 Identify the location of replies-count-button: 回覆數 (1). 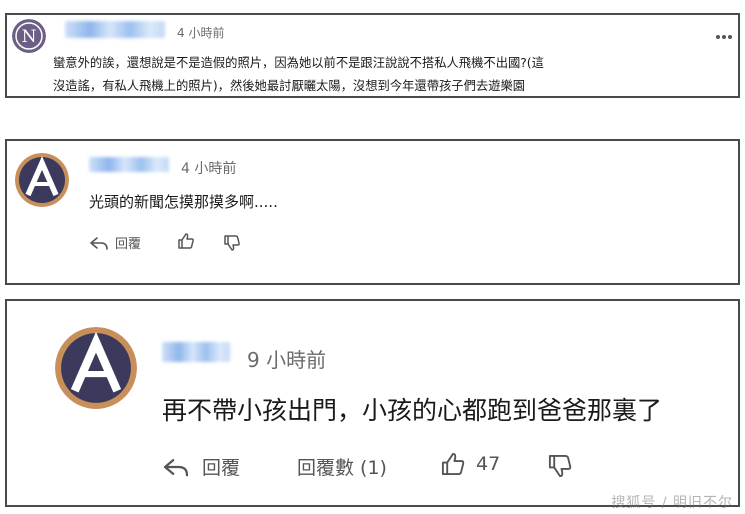
(342, 466).